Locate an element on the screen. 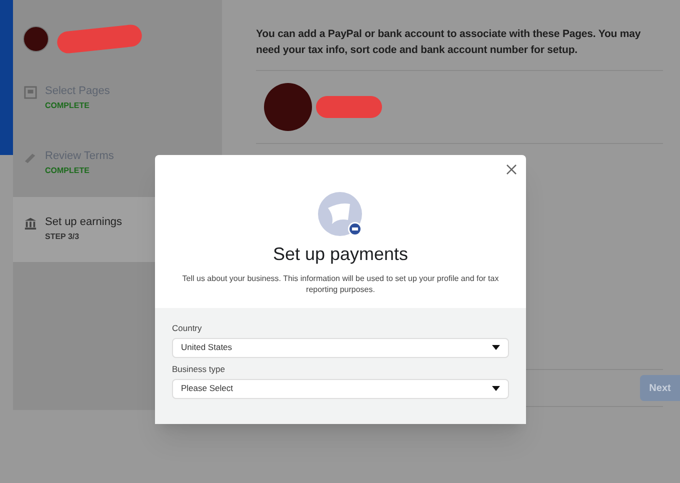 The width and height of the screenshot is (680, 483). bank-icon is located at coordinates (30, 223).